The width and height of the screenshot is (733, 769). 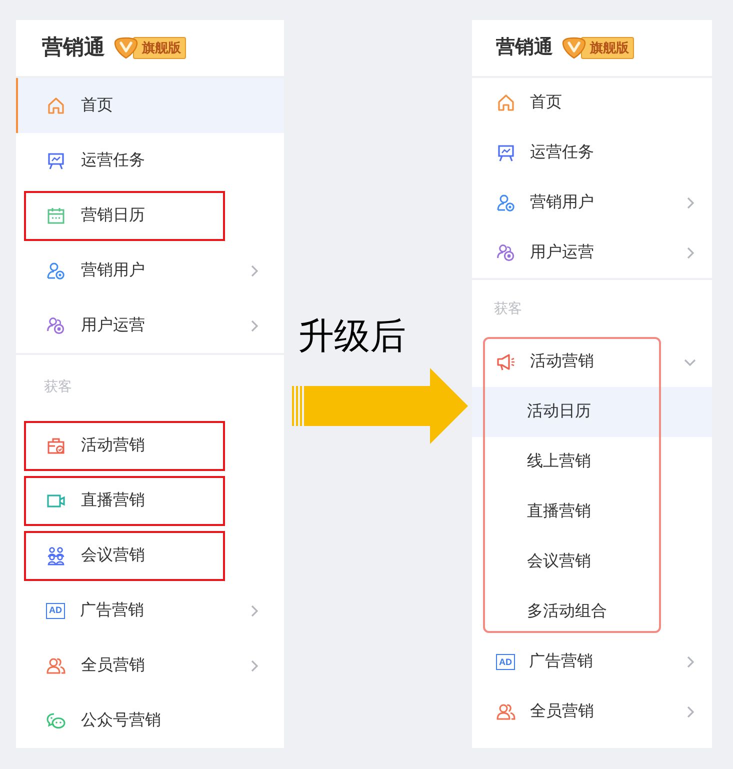 I want to click on submenu-item: 活动日历, so click(x=592, y=412).